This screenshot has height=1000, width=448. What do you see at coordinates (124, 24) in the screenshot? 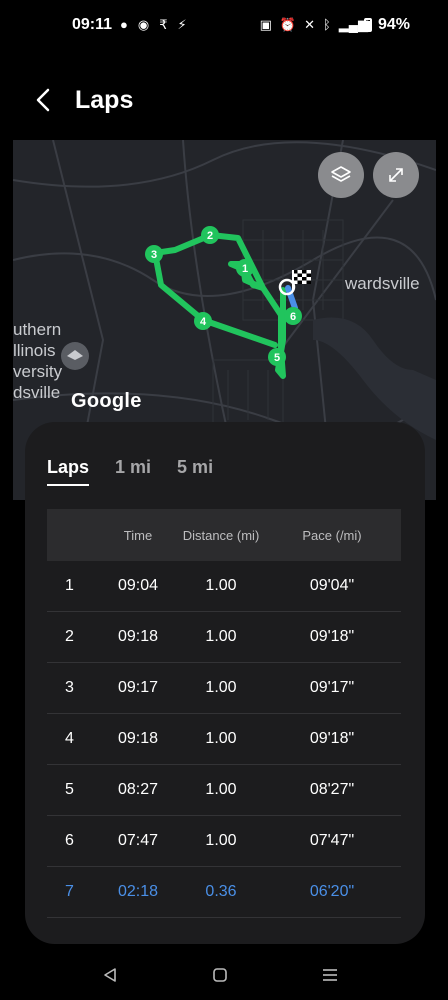
I see `chat-icon: ●` at bounding box center [124, 24].